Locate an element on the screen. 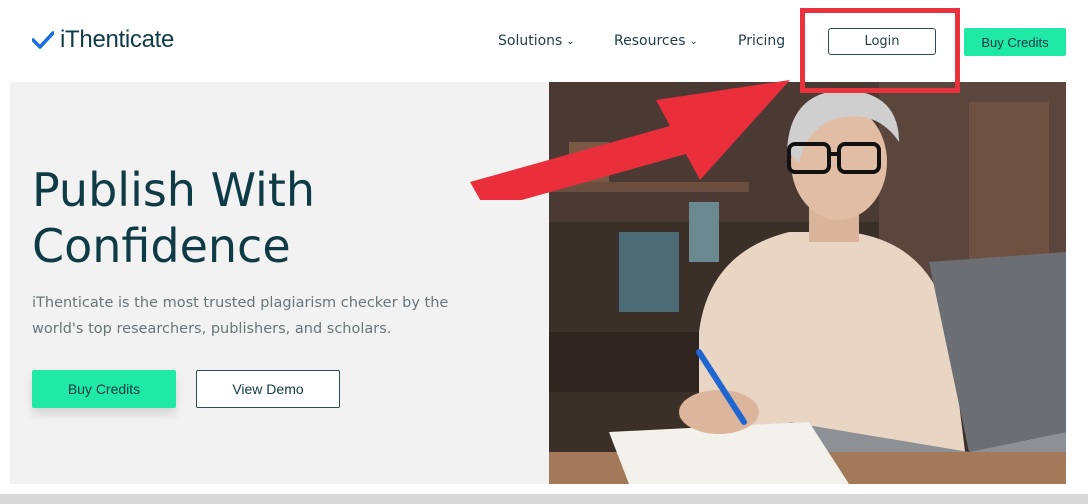 The height and width of the screenshot is (504, 1088). nav-solutions: Solutions ⌄ is located at coordinates (536, 41).